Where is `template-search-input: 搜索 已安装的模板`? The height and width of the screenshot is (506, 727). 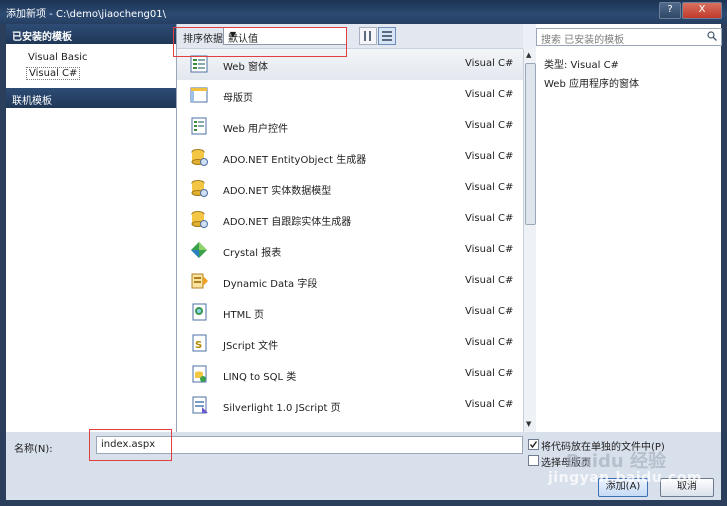 template-search-input: 搜索 已安装的模板 is located at coordinates (629, 37).